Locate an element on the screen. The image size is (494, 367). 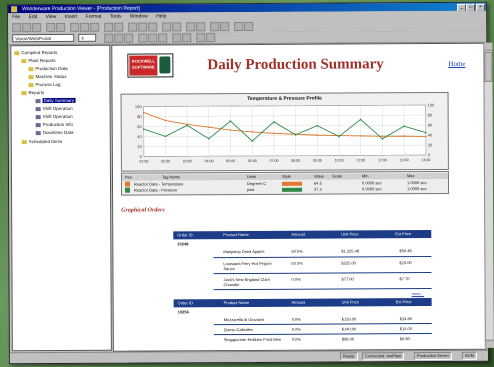
x-tick-label: 07:00 is located at coordinates (274, 161).